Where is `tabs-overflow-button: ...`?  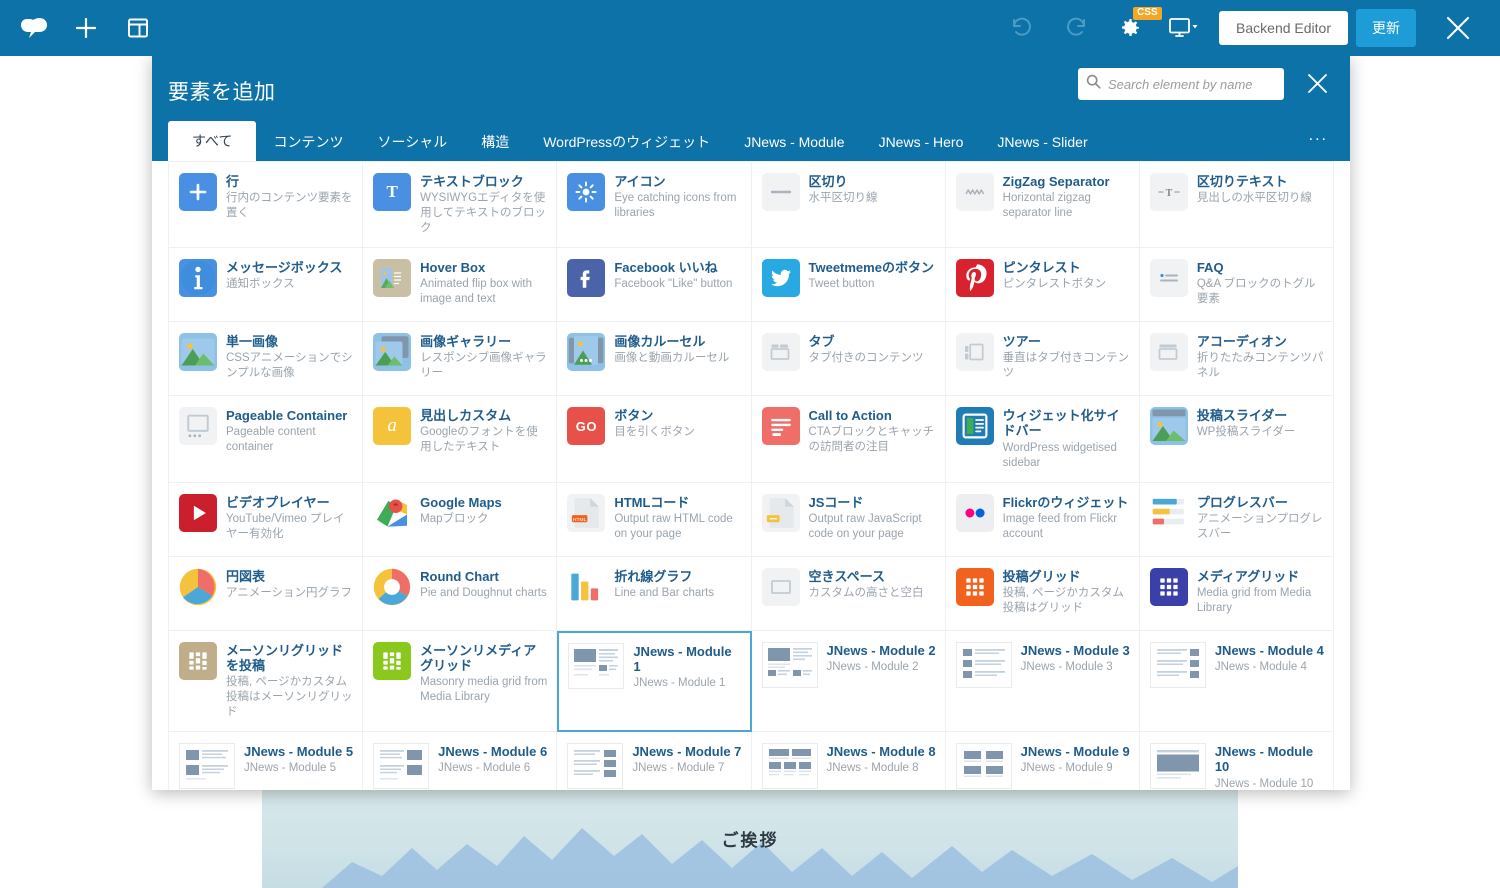 tabs-overflow-button: ... is located at coordinates (1318, 138).